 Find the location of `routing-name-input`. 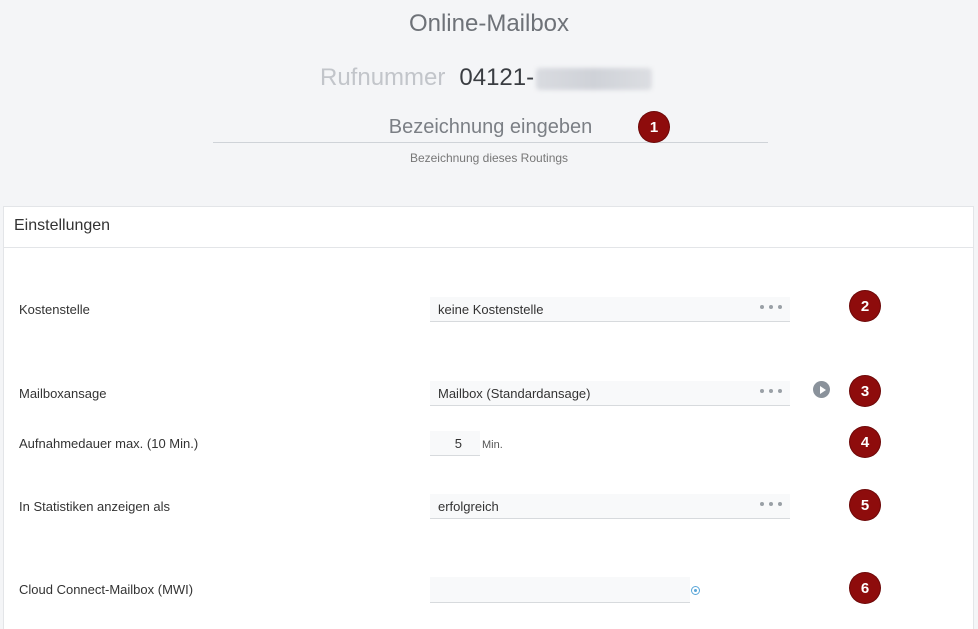

routing-name-input is located at coordinates (490, 127).